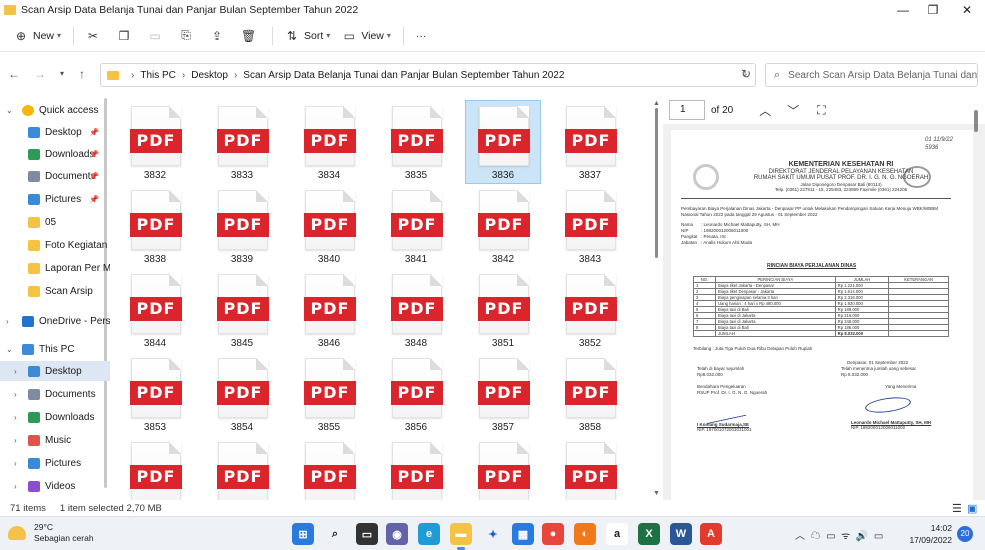  Describe the element at coordinates (209, 75) in the screenshot. I see `breadcrumb-desktop: Desktop` at that location.